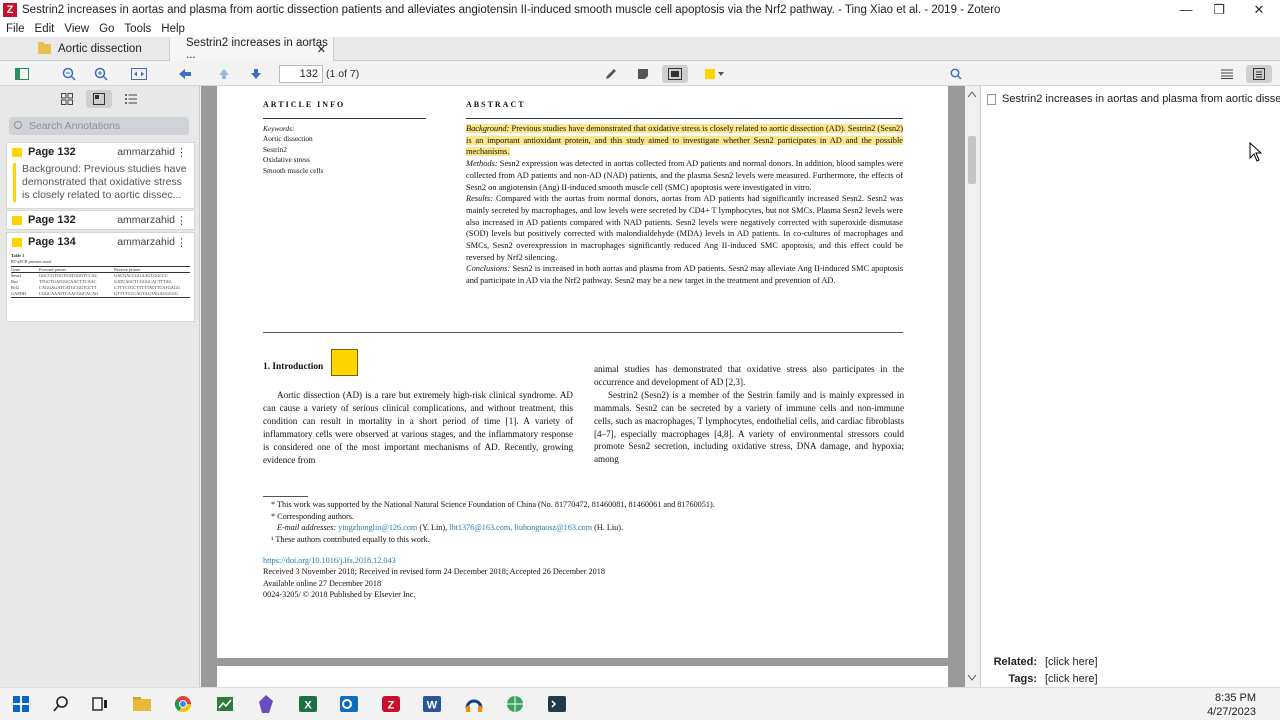  I want to click on image-annotation-icon, so click(17, 242).